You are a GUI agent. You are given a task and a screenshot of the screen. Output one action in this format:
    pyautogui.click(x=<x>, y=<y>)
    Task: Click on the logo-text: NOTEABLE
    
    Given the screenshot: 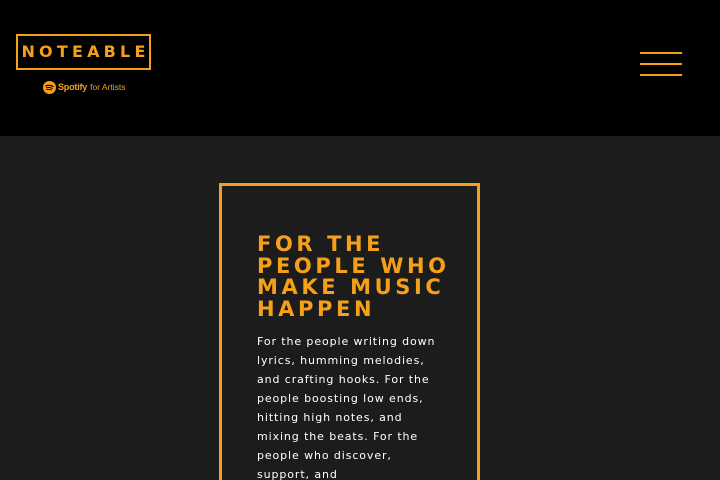 What is the action you would take?
    pyautogui.click(x=85, y=51)
    